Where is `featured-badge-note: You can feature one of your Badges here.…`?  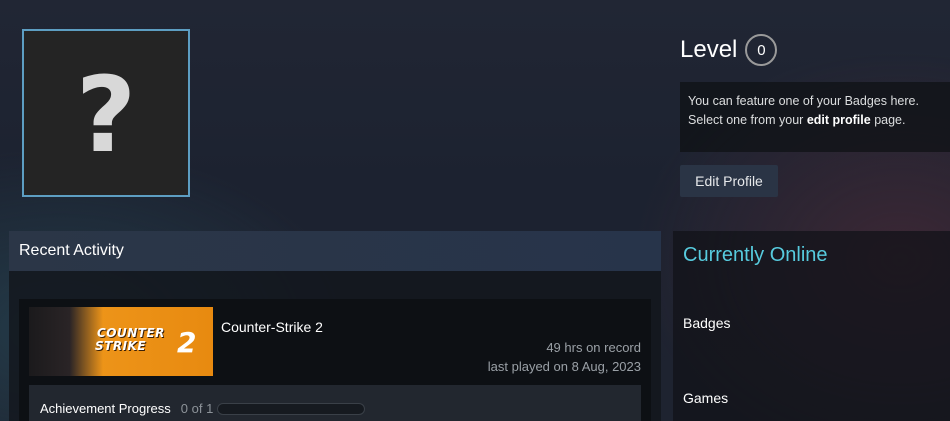 featured-badge-note: You can feature one of your Badges here.… is located at coordinates (815, 117).